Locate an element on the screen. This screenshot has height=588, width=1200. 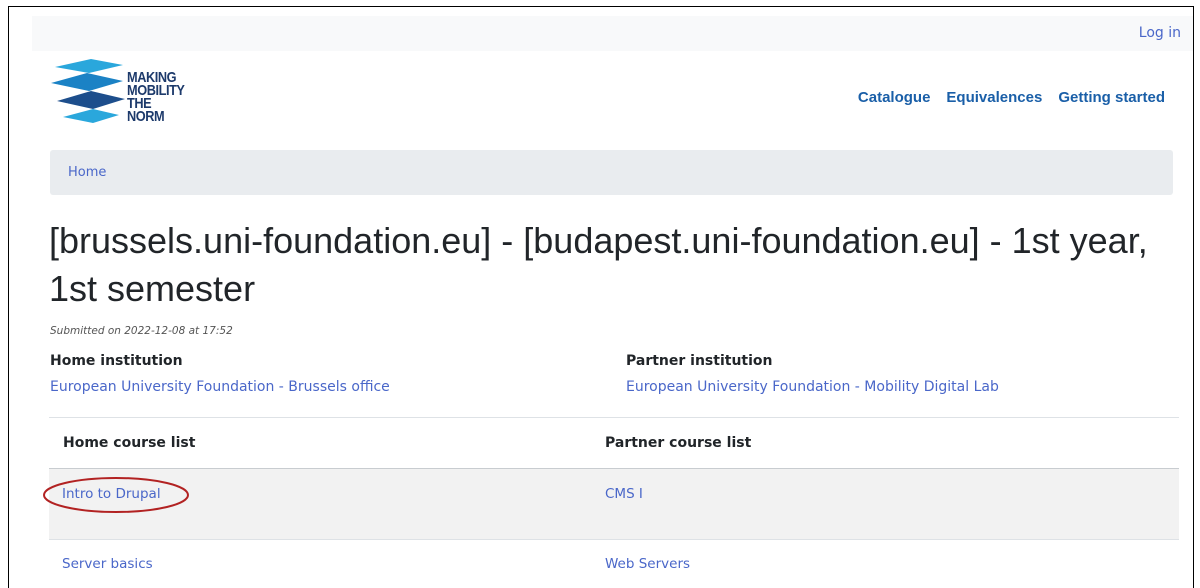
course-link-web-servers: Web Servers is located at coordinates (647, 564).